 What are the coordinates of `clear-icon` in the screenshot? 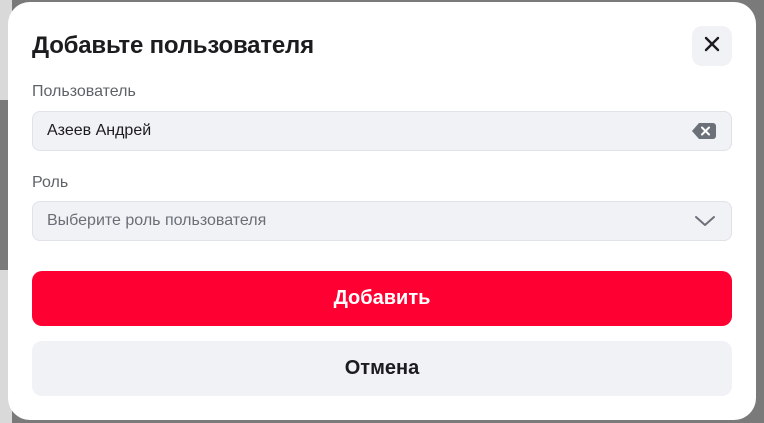 It's located at (704, 131).